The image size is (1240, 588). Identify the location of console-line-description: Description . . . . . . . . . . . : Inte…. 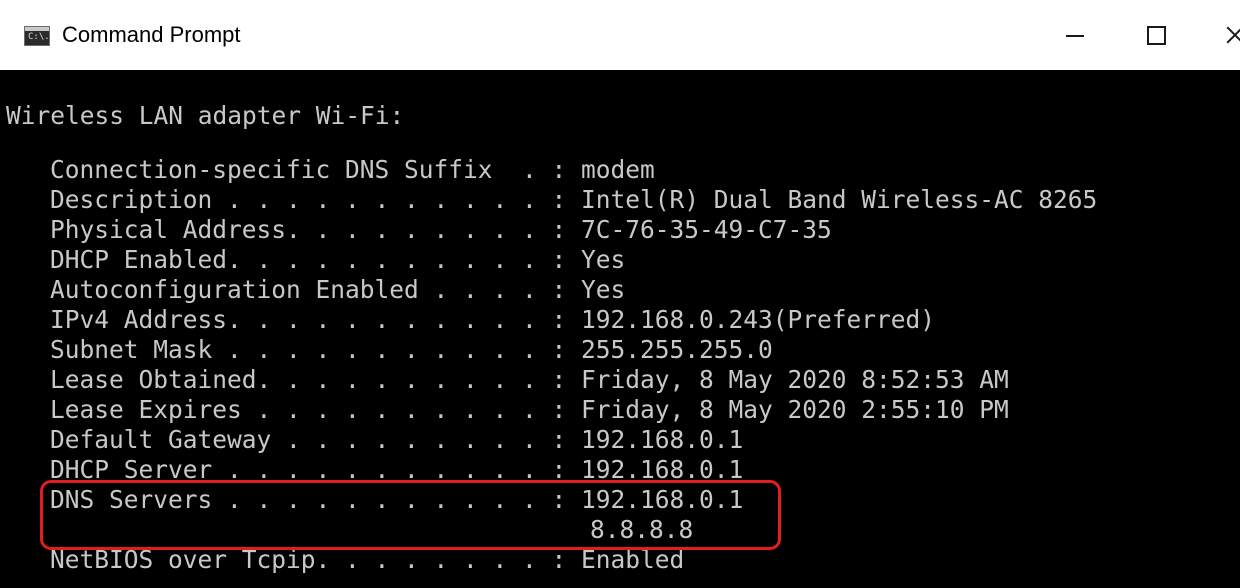
(574, 199).